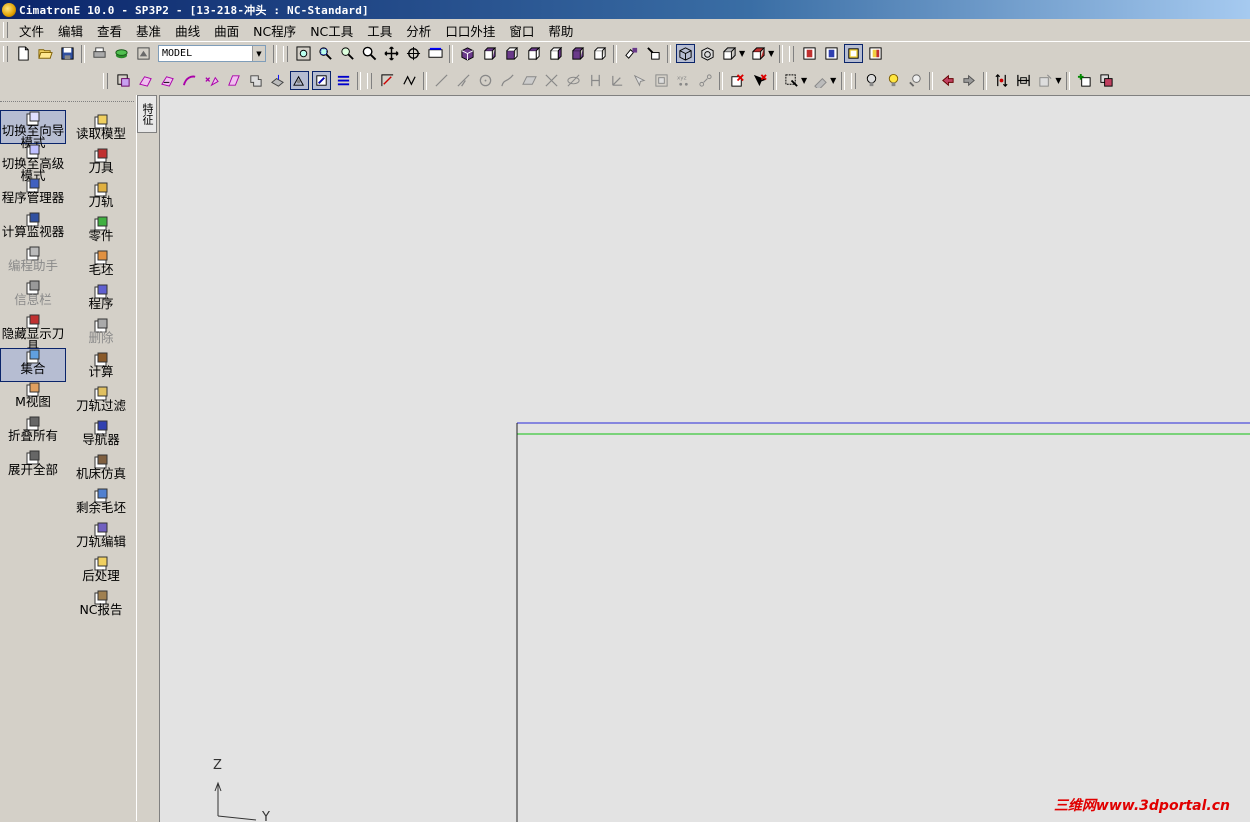  What do you see at coordinates (211, 80) in the screenshot?
I see `select-point-icon` at bounding box center [211, 80].